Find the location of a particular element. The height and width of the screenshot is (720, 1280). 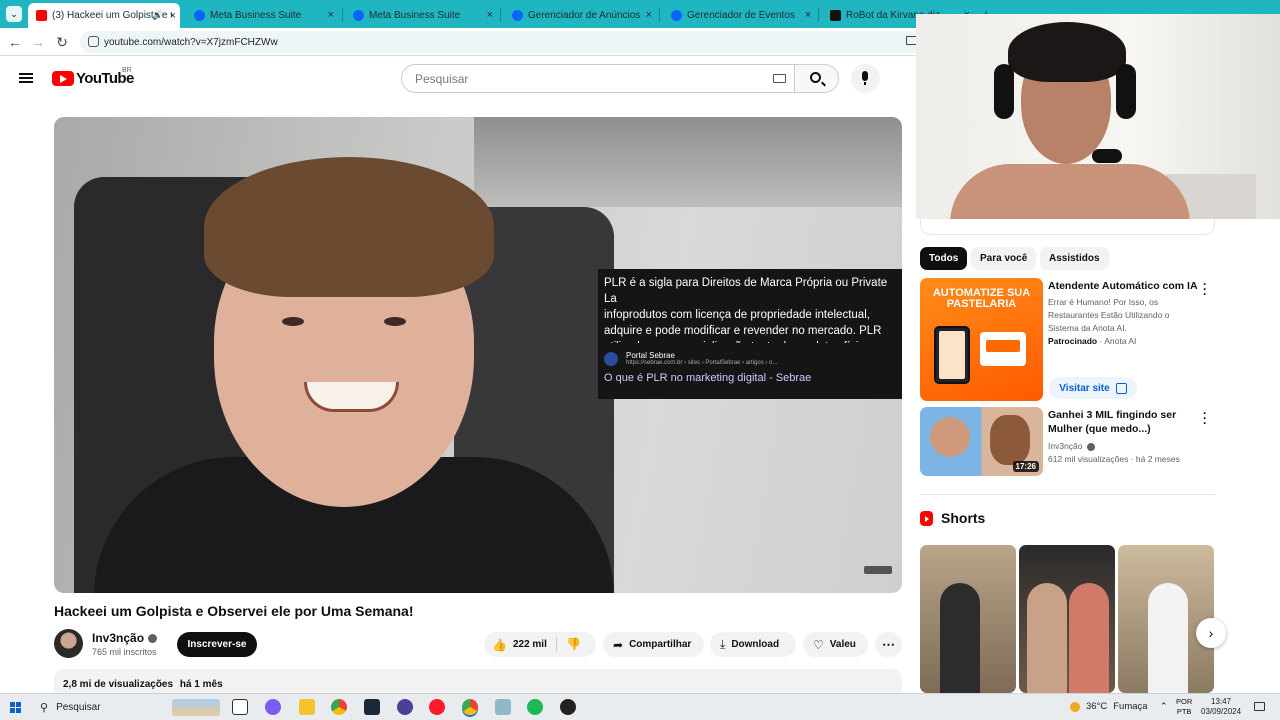

youtube-header: YouTube BR Pesquisar is located at coordinates (458, 78).